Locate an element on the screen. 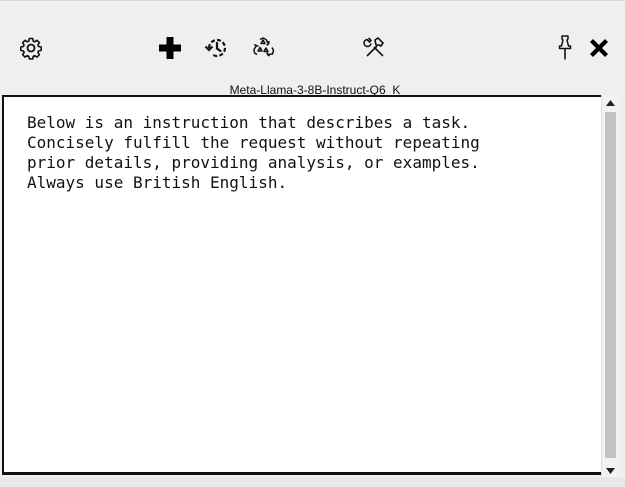 The width and height of the screenshot is (625, 487). plus-icon is located at coordinates (170, 48).